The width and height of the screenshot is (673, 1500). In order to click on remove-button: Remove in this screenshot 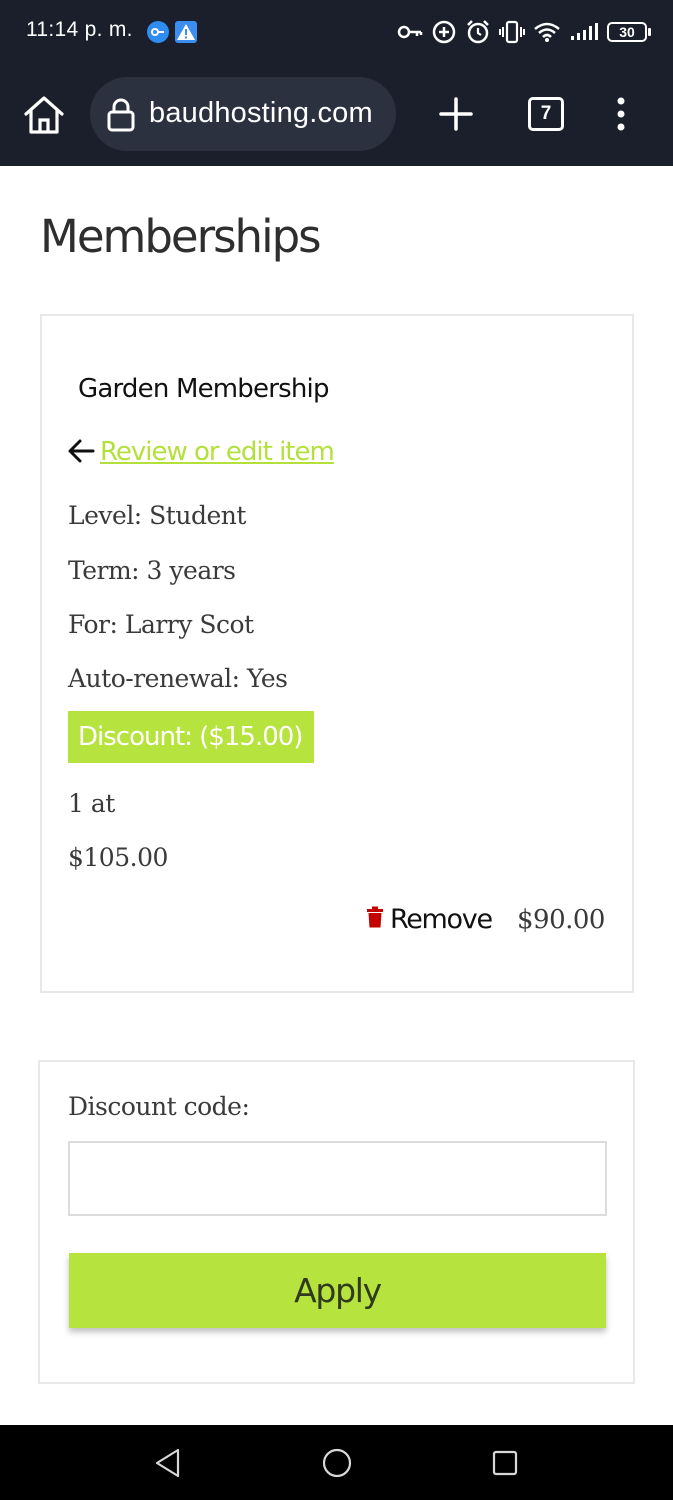, I will do `click(429, 919)`.